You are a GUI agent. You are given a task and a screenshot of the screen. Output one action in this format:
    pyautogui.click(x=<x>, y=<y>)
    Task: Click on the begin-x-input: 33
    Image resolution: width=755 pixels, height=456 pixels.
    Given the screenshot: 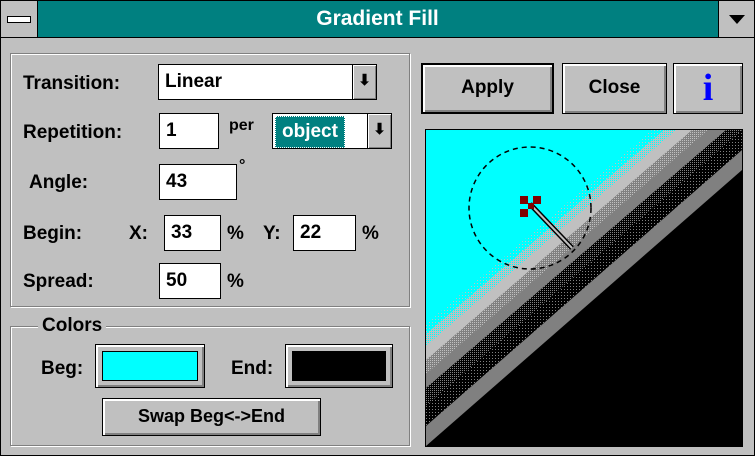 What is the action you would take?
    pyautogui.click(x=192, y=233)
    